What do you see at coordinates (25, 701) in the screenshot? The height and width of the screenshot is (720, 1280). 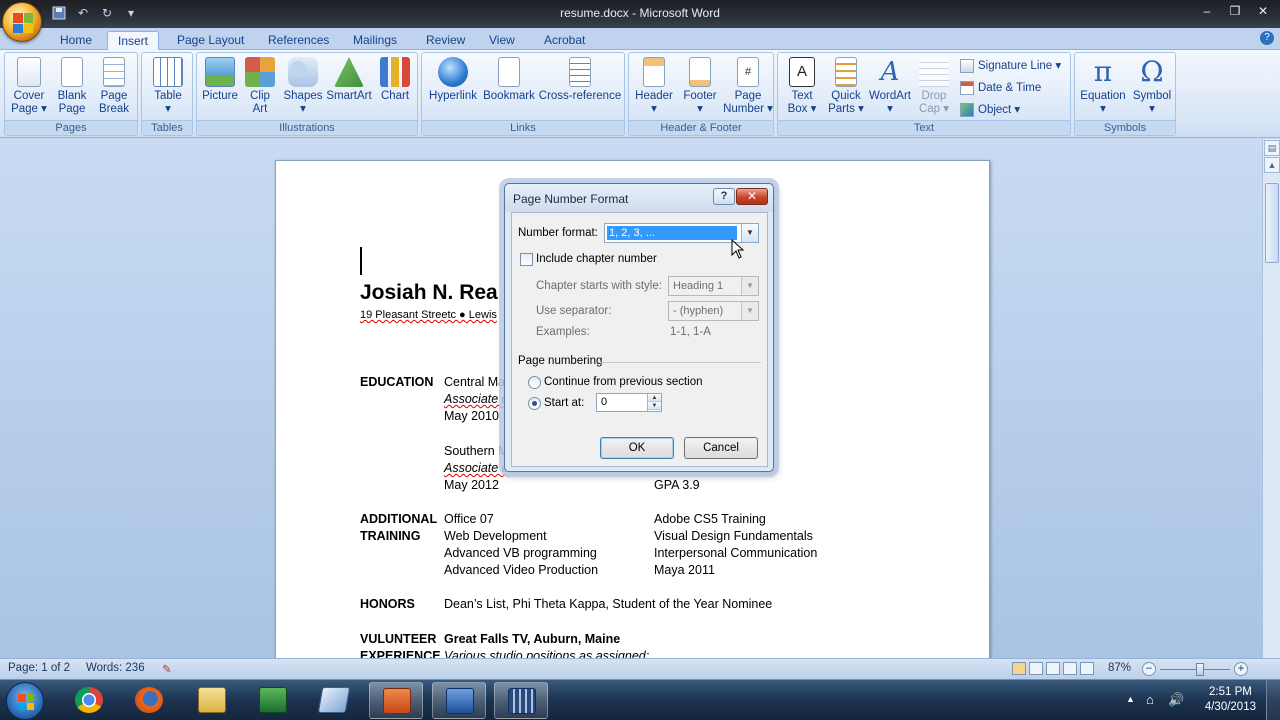 I see `start-button` at bounding box center [25, 701].